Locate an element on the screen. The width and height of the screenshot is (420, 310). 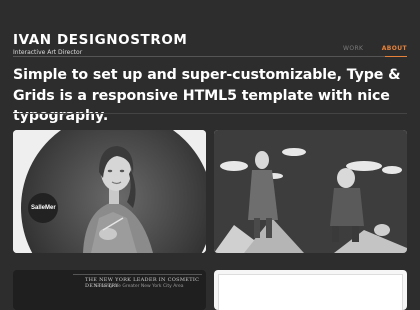
sallemer-badge: SalleMer is located at coordinates (43, 208).